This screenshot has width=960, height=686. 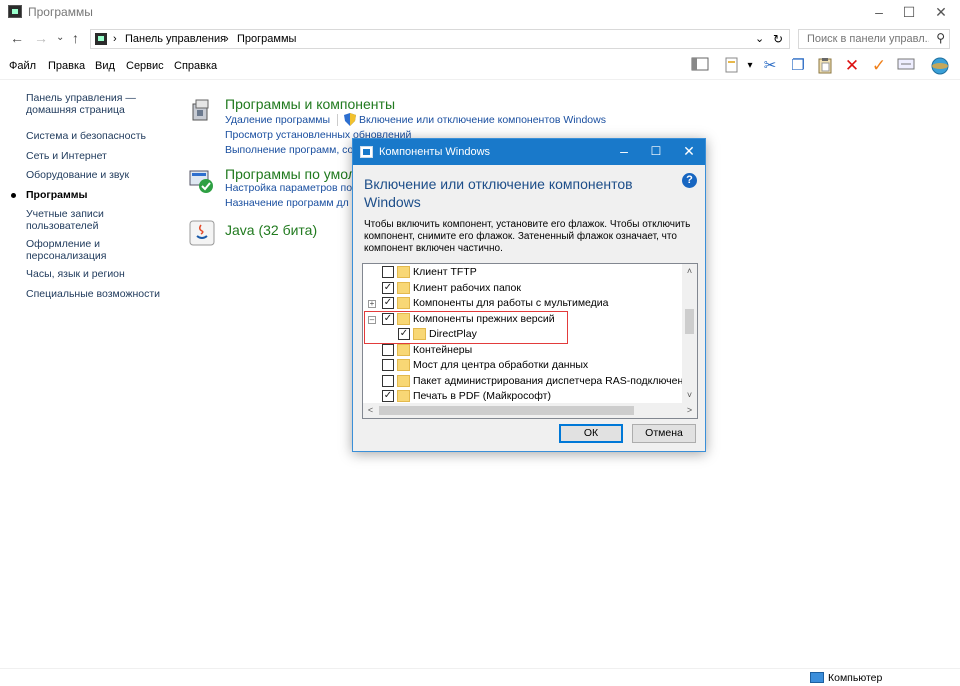 I want to click on maximize-button: ☐, so click(x=909, y=13).